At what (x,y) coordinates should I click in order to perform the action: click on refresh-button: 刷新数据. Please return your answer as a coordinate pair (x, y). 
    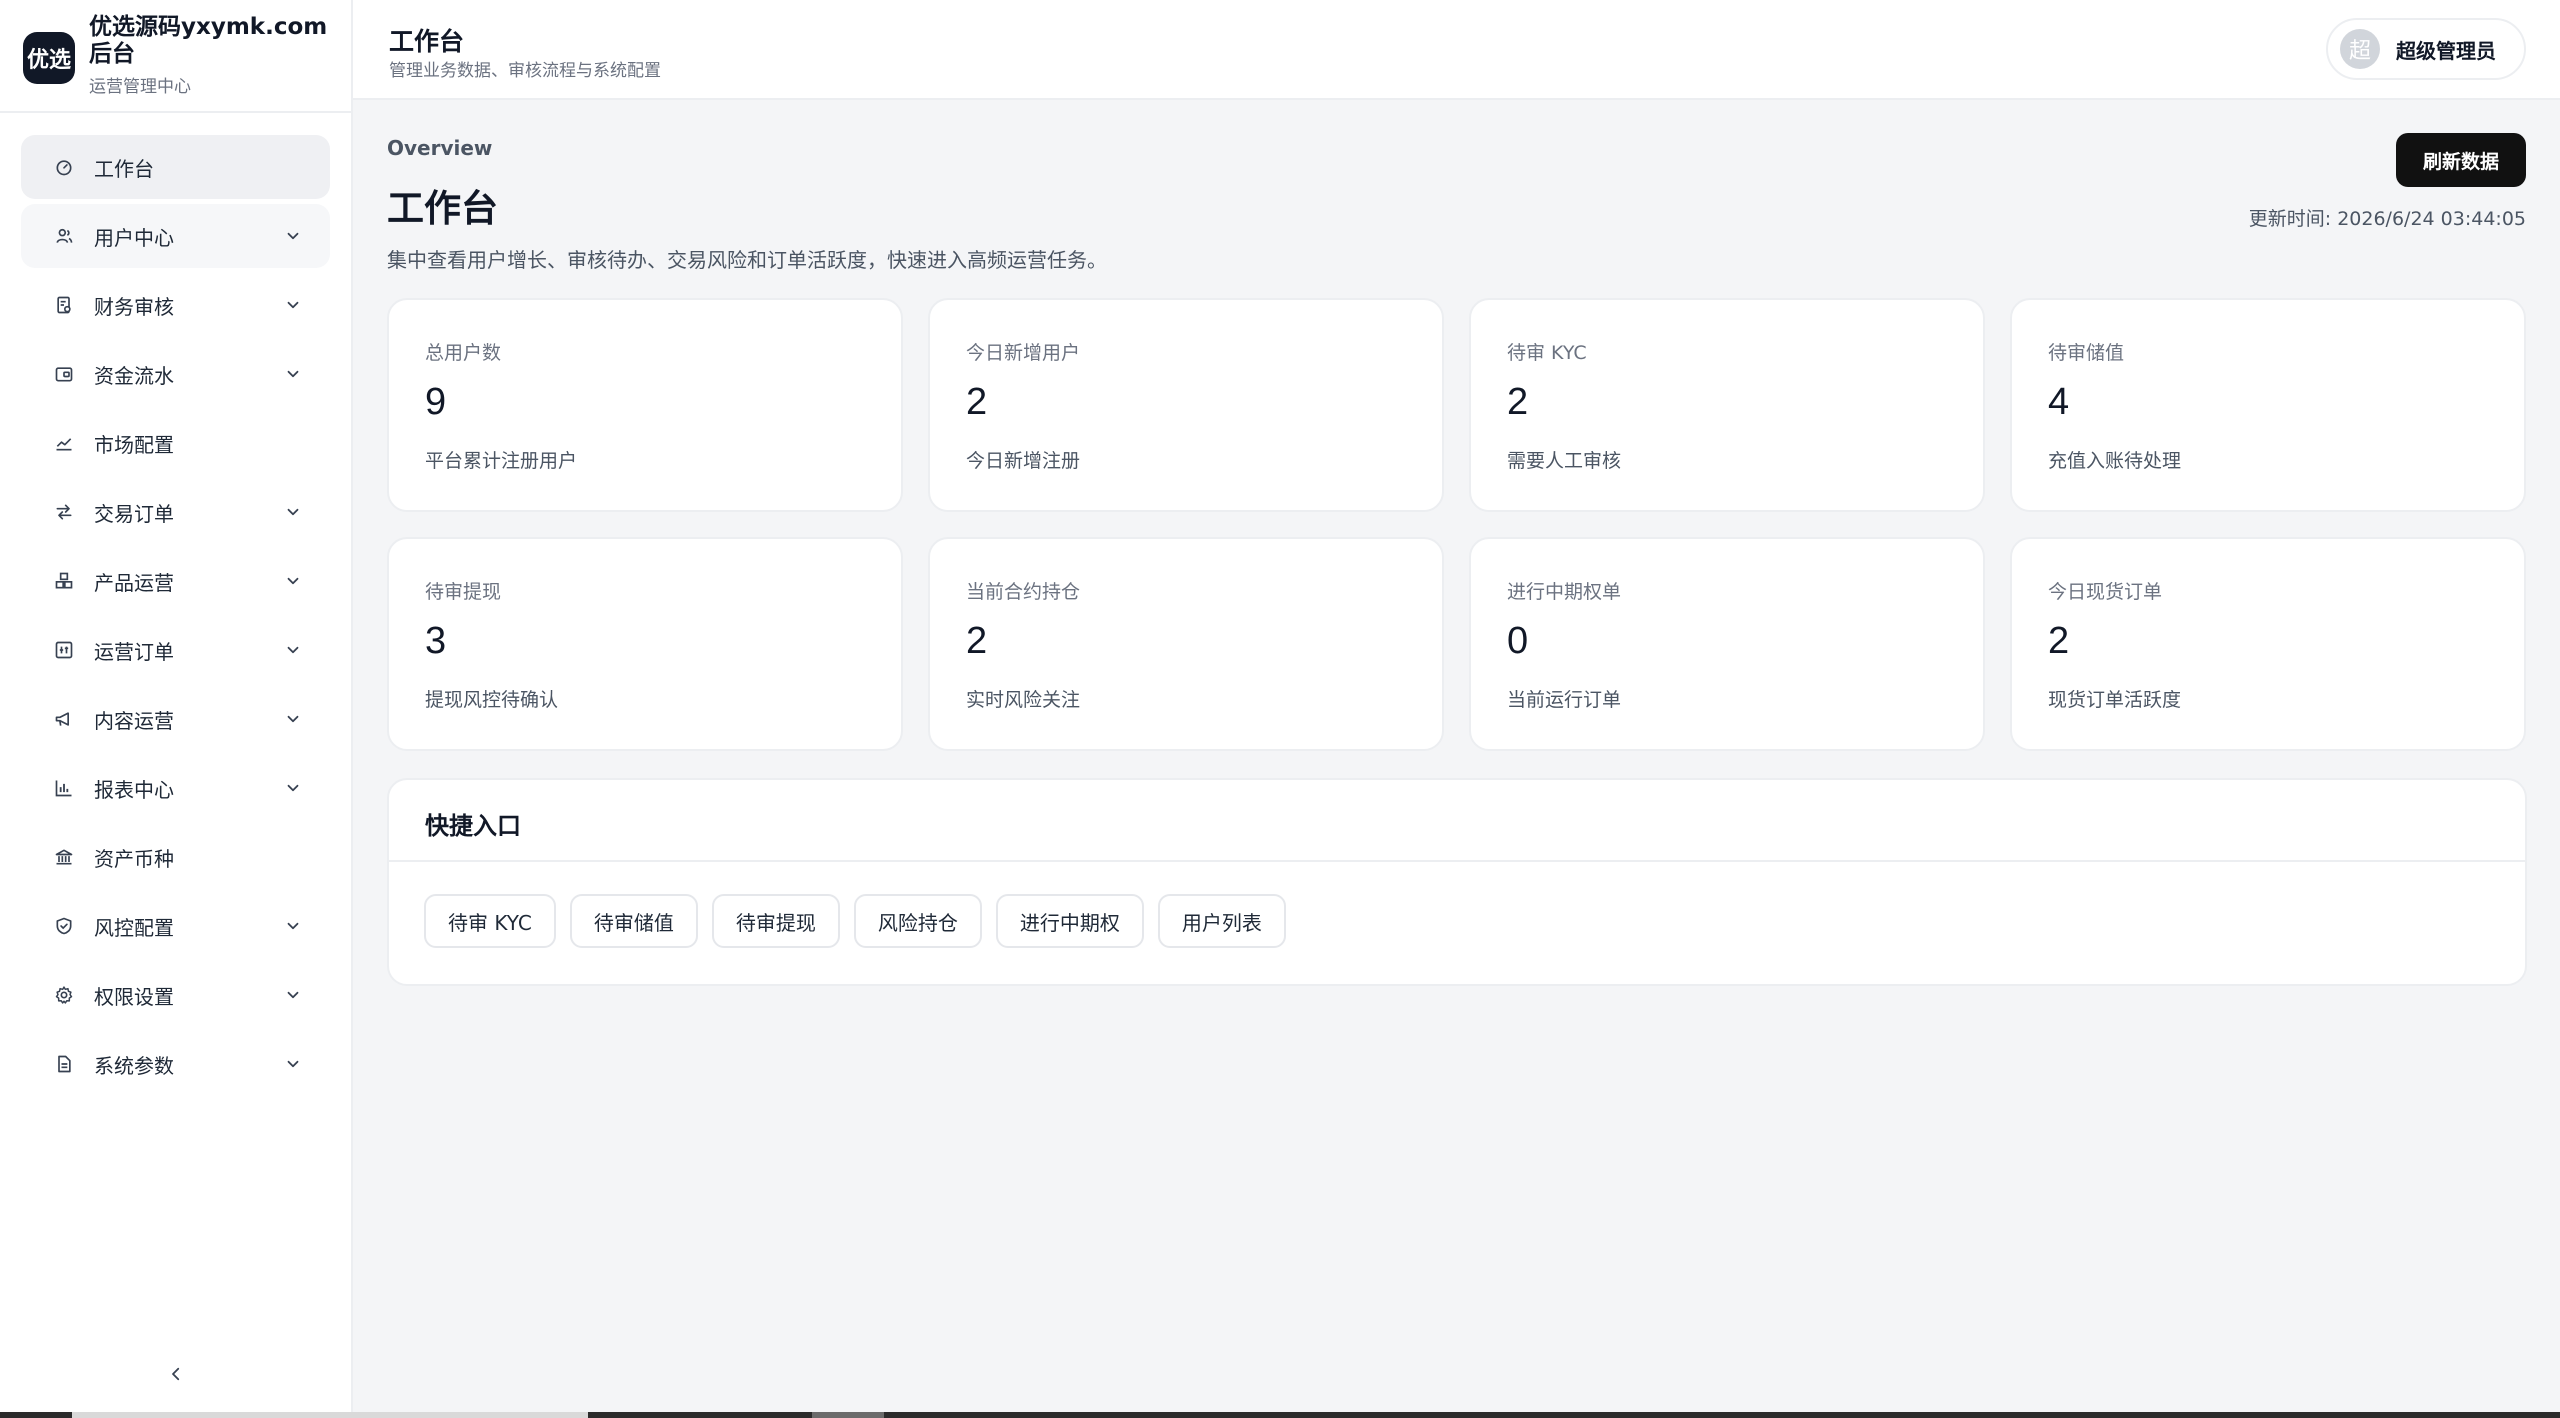
    Looking at the image, I should click on (2461, 160).